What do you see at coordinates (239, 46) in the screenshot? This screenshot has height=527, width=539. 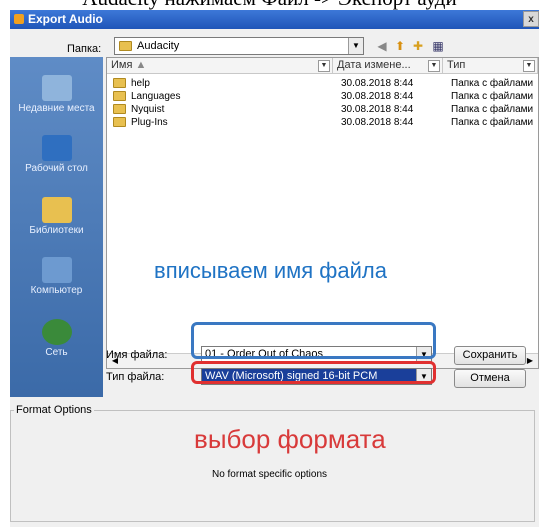 I see `lookin-combo: Audacity ▼` at bounding box center [239, 46].